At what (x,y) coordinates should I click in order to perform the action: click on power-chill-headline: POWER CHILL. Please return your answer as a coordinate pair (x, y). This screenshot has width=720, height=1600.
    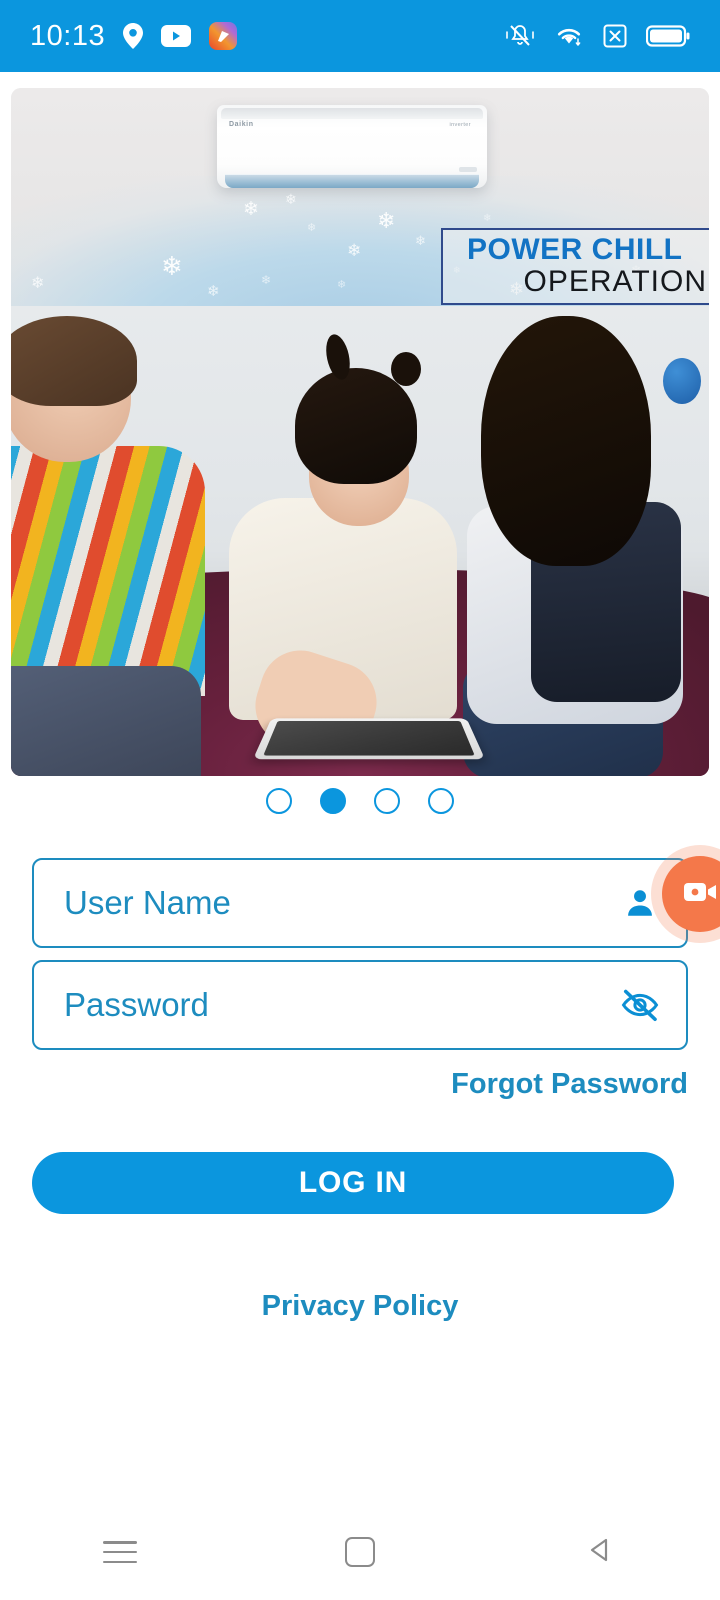
    Looking at the image, I should click on (575, 249).